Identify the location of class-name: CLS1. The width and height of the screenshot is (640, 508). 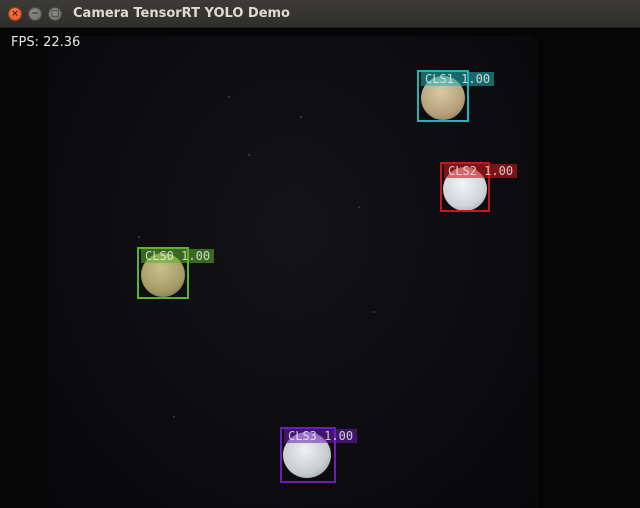
(439, 79).